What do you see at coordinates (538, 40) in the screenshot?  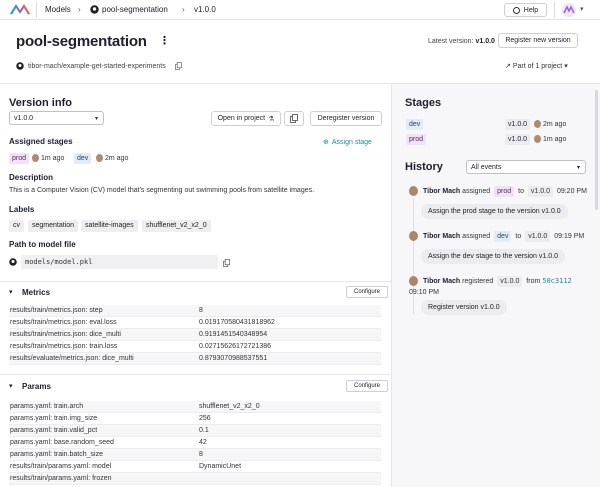 I see `register-new-version-button: Register new version` at bounding box center [538, 40].